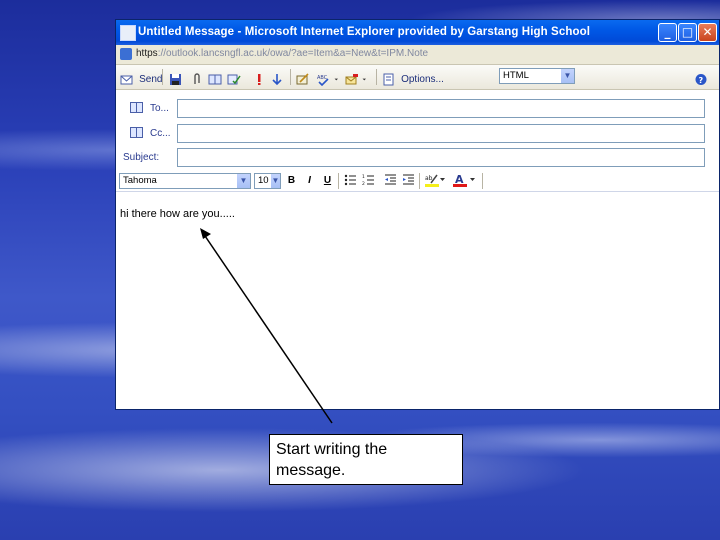 This screenshot has width=720, height=540. I want to click on arrow-line, so click(267, 328).